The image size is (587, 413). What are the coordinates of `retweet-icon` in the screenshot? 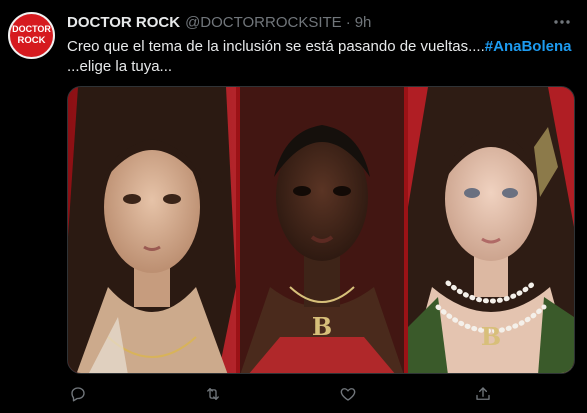 It's located at (213, 394).